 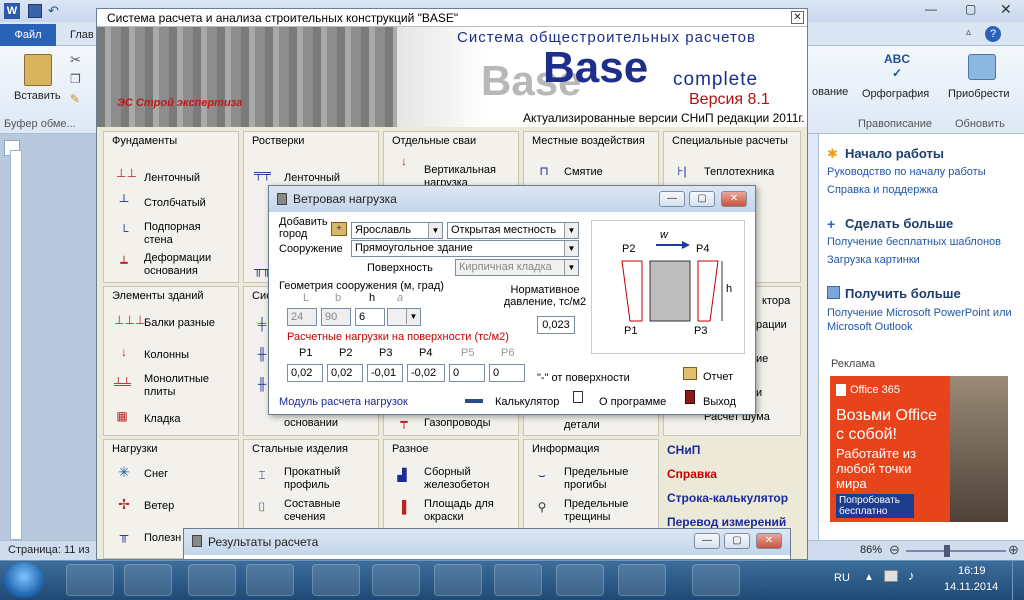 What do you see at coordinates (212, 580) in the screenshot?
I see `taskbar-chrome-icon` at bounding box center [212, 580].